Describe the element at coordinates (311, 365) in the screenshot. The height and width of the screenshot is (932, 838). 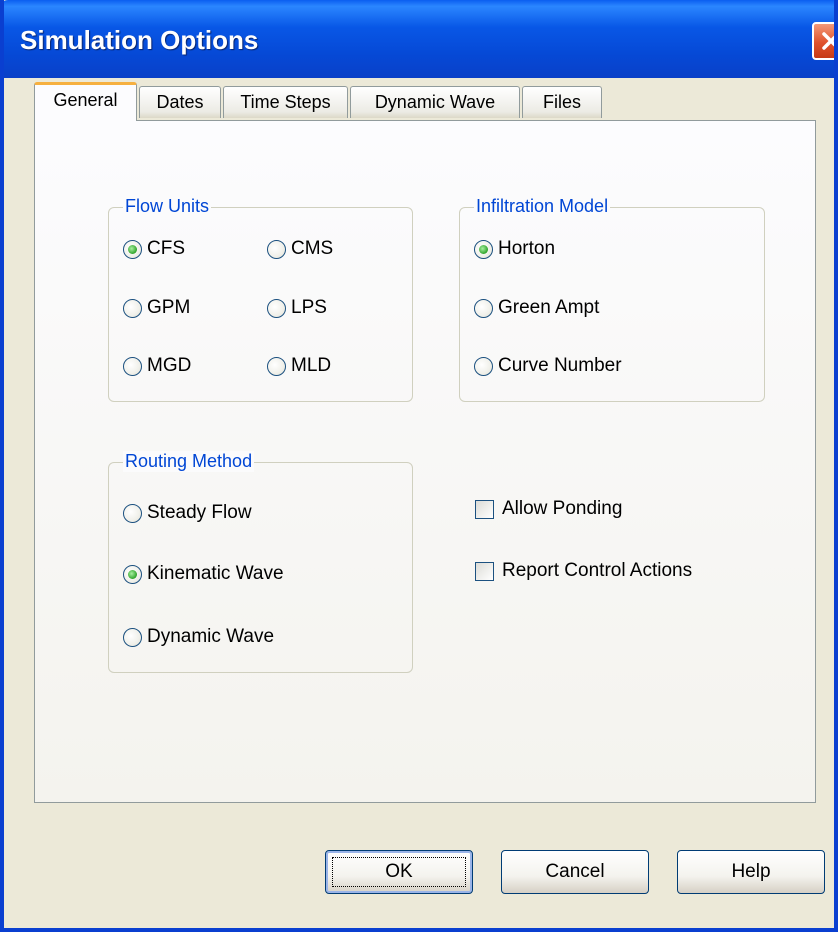
I see `radio-label: MLD` at that location.